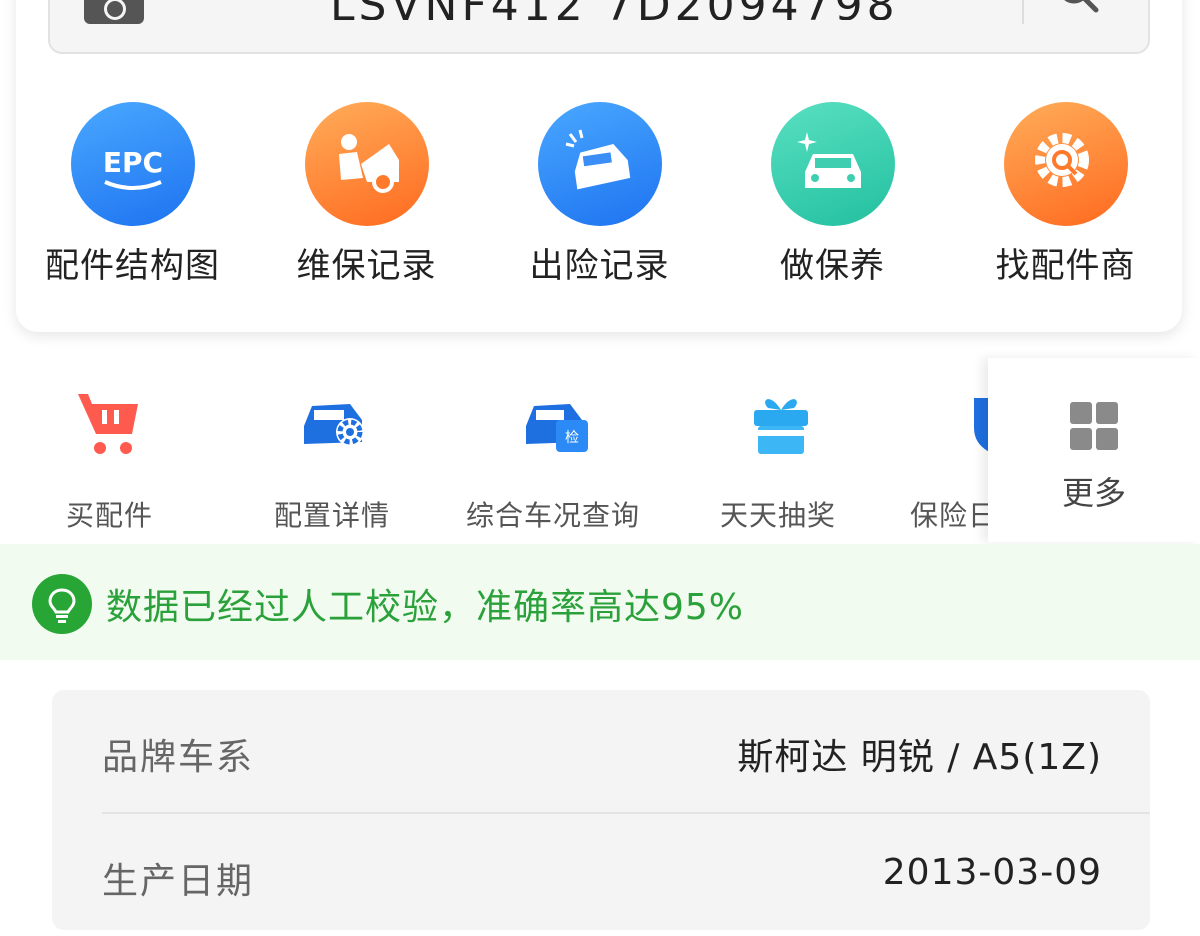 This screenshot has height=936, width=1200. Describe the element at coordinates (553, 515) in the screenshot. I see `tool-label: 综合车况查询` at that location.